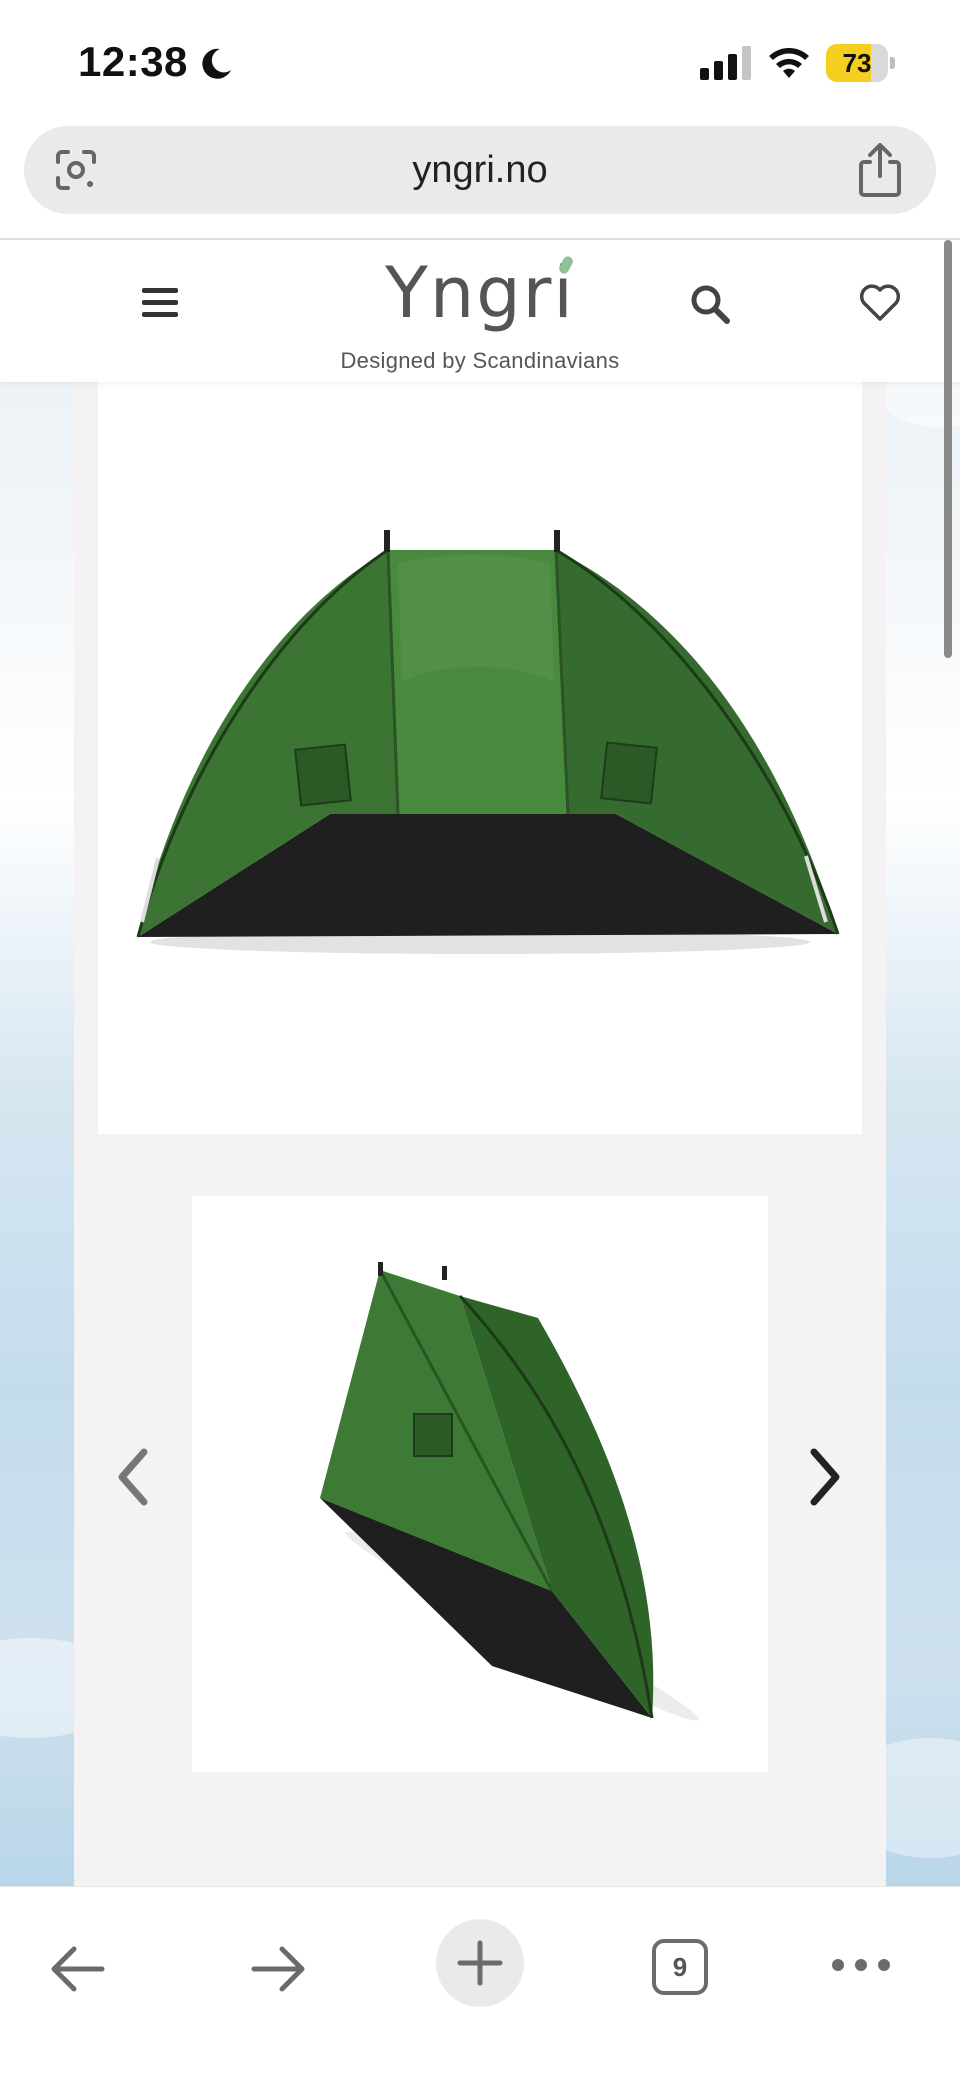 The height and width of the screenshot is (2078, 960). What do you see at coordinates (880, 302) in the screenshot?
I see `heart-icon` at bounding box center [880, 302].